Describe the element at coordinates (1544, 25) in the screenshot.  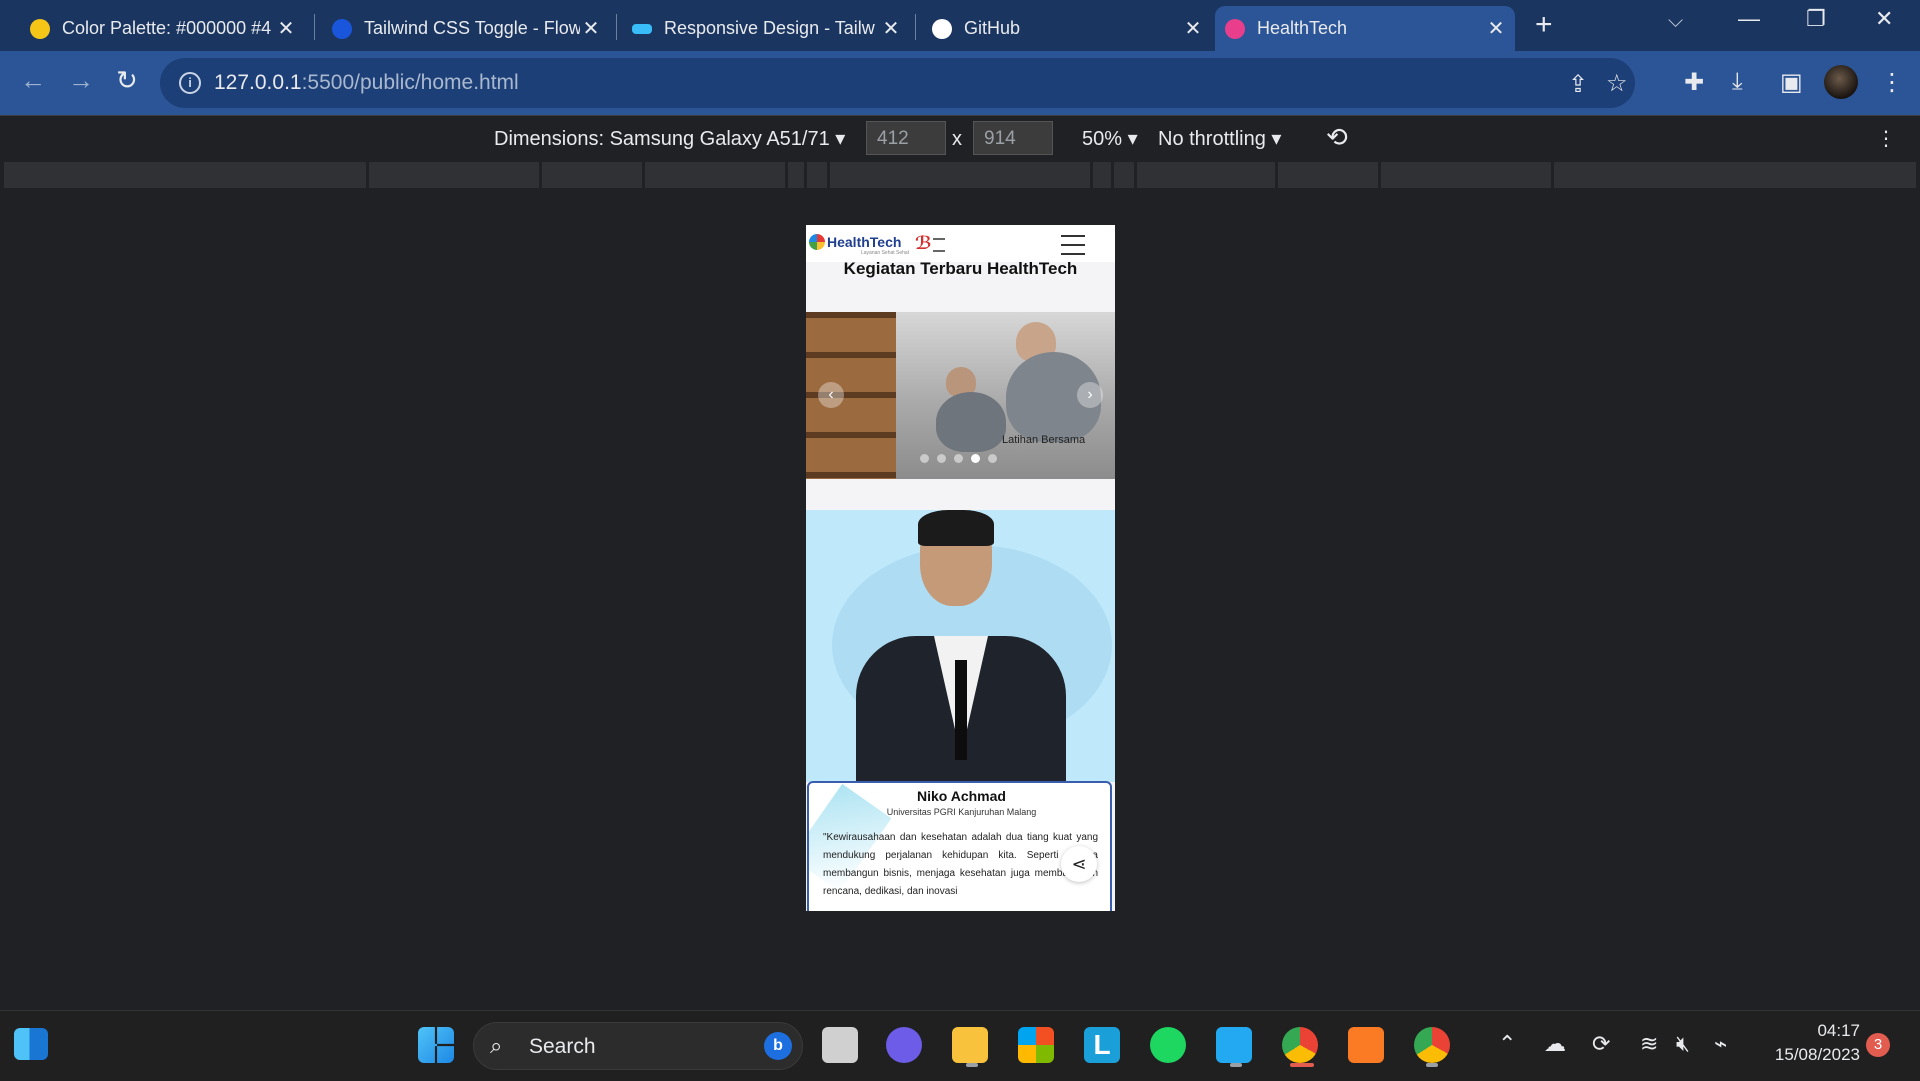
I see `plus-icon: +` at that location.